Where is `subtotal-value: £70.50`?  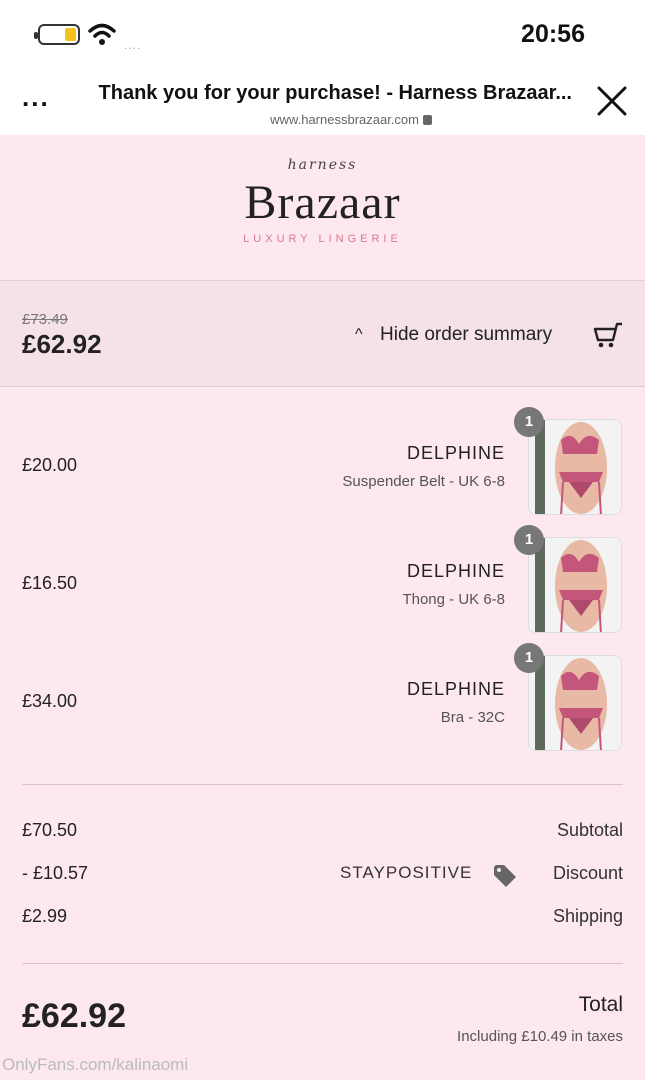
subtotal-value: £70.50 is located at coordinates (50, 830).